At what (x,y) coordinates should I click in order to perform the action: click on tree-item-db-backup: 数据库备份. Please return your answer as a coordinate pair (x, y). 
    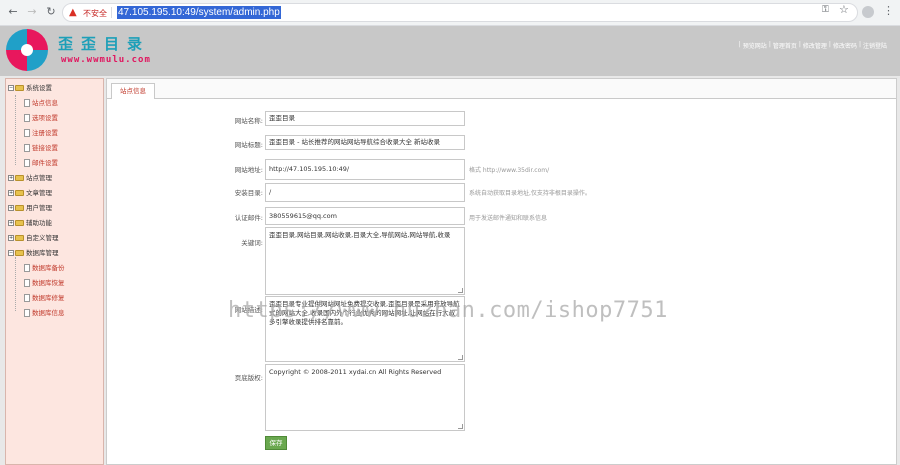
    Looking at the image, I should click on (44, 268).